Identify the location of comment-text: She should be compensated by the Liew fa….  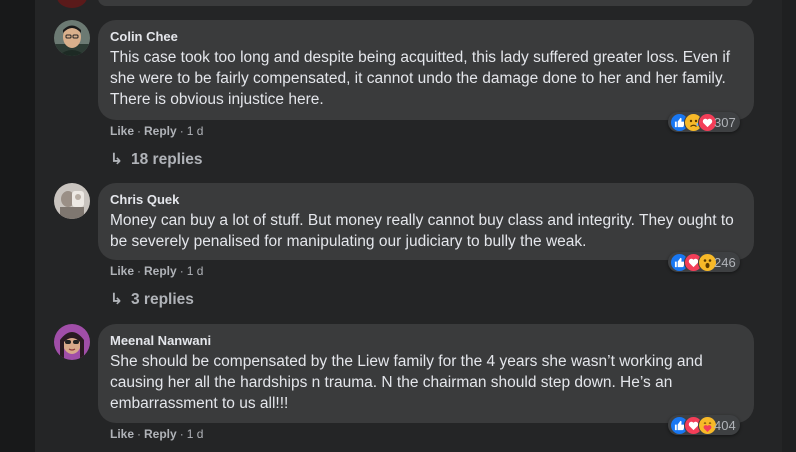
(406, 382).